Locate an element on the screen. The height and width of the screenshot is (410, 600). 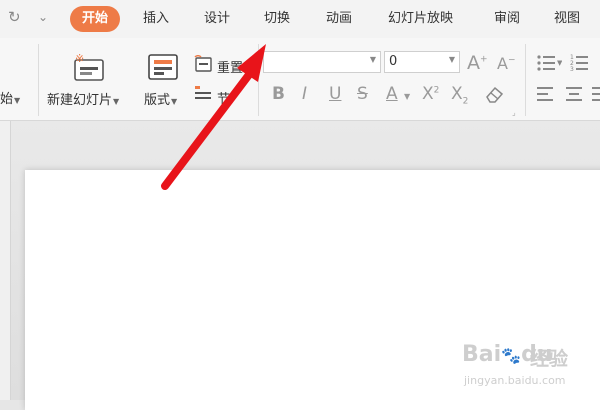
eraser-icon is located at coordinates (494, 94).